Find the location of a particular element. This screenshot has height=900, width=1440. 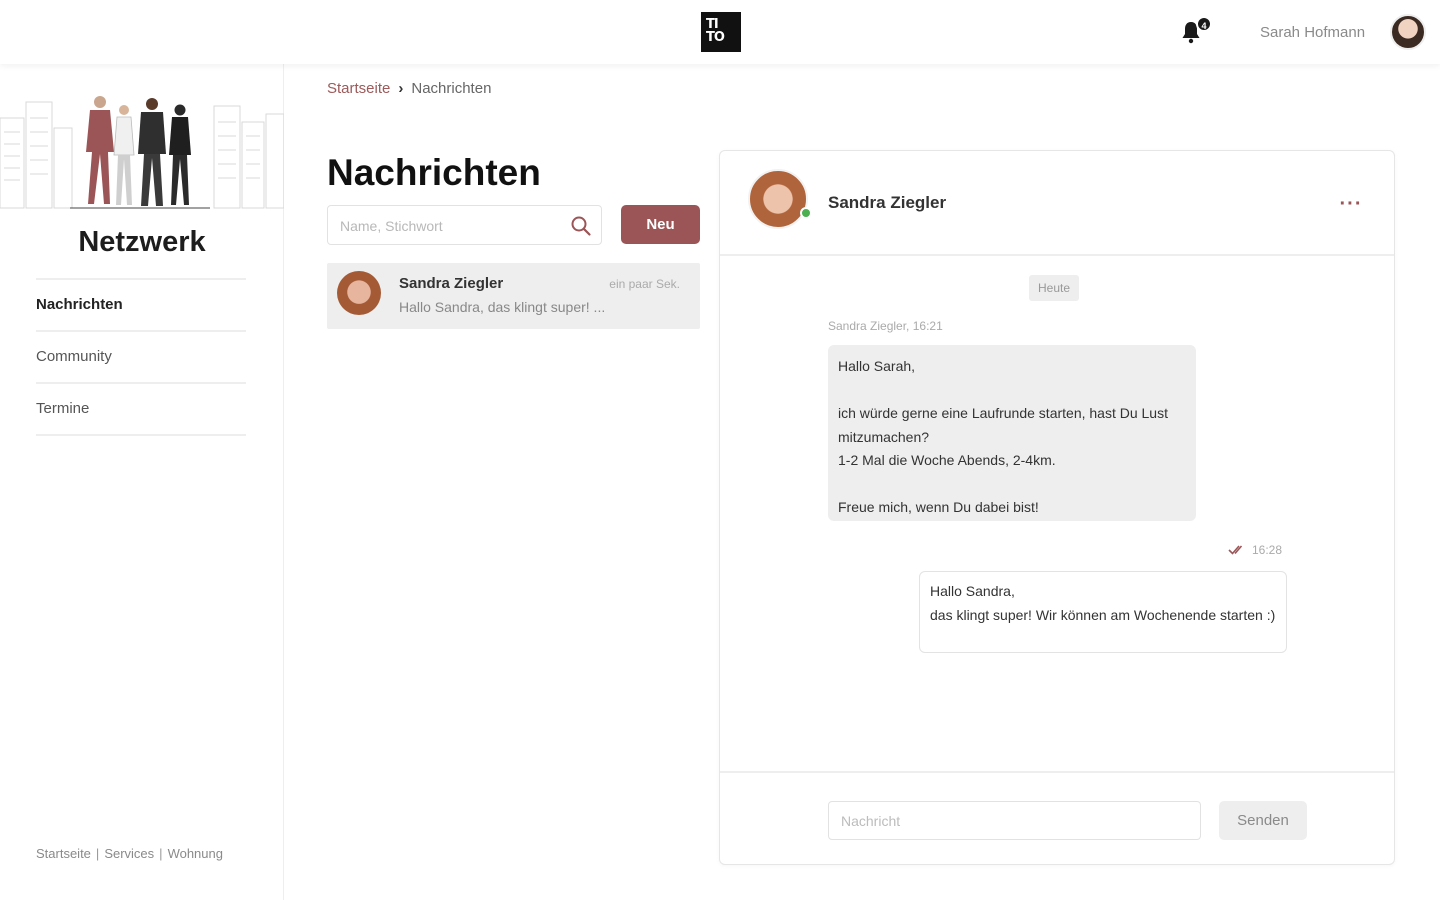

search-icon is located at coordinates (581, 226).